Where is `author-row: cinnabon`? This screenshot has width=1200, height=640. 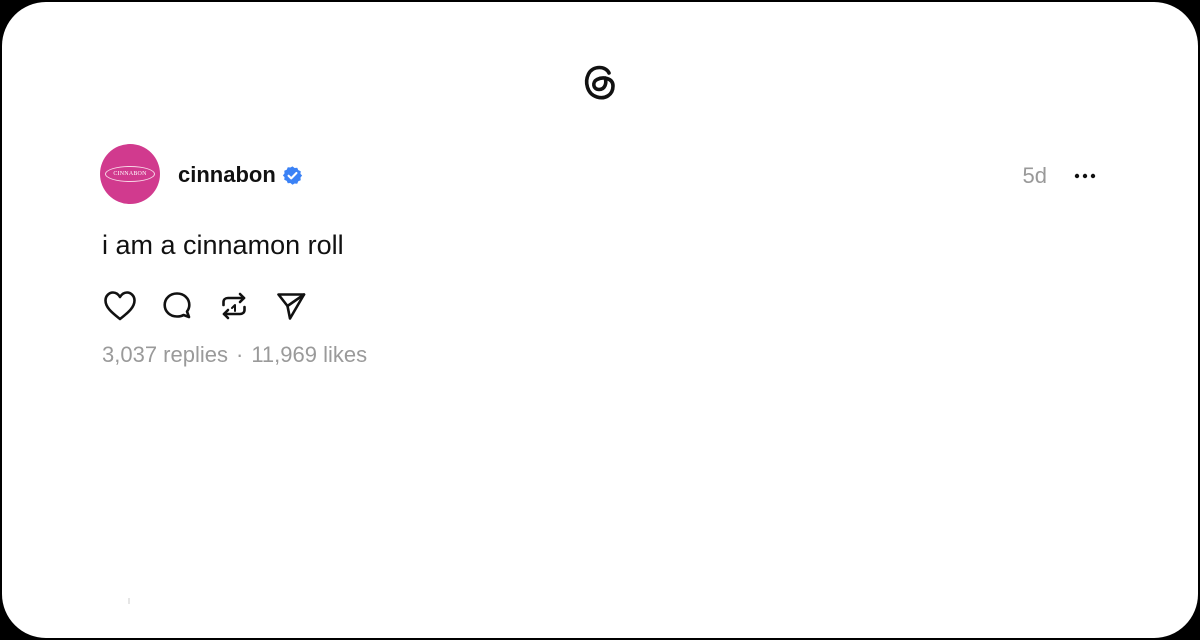
author-row: cinnabon is located at coordinates (240, 175).